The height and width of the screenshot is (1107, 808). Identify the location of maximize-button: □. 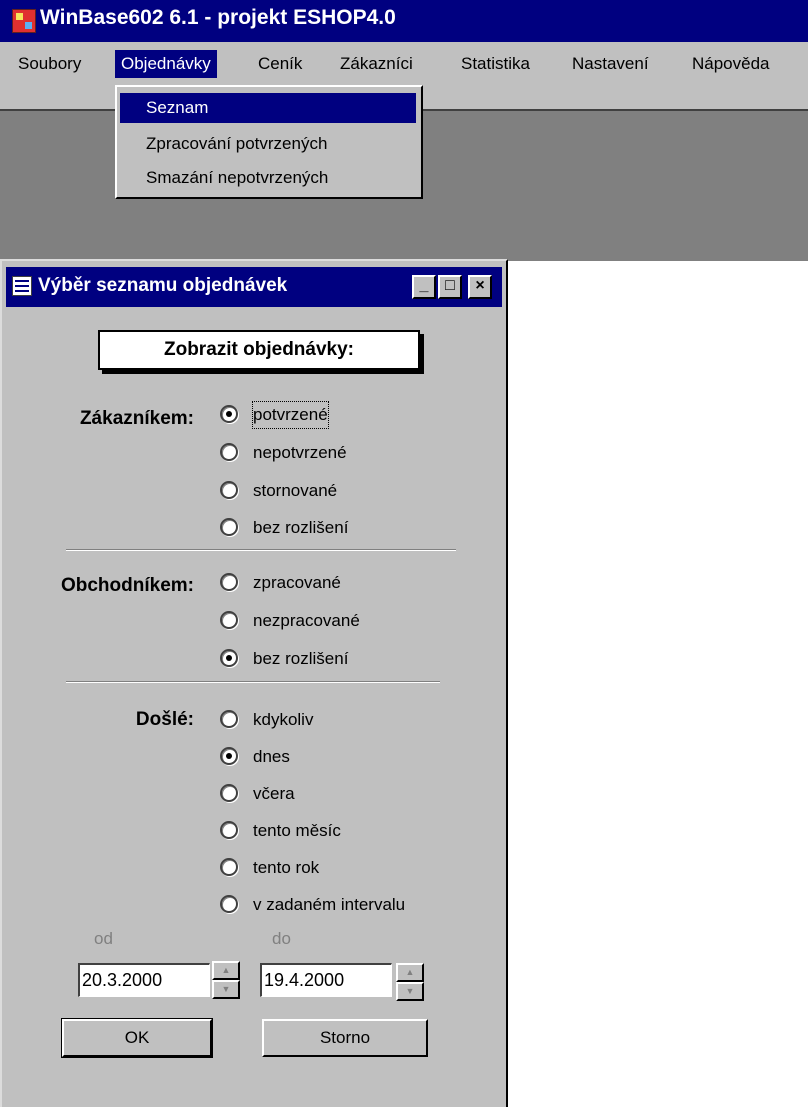
(450, 287).